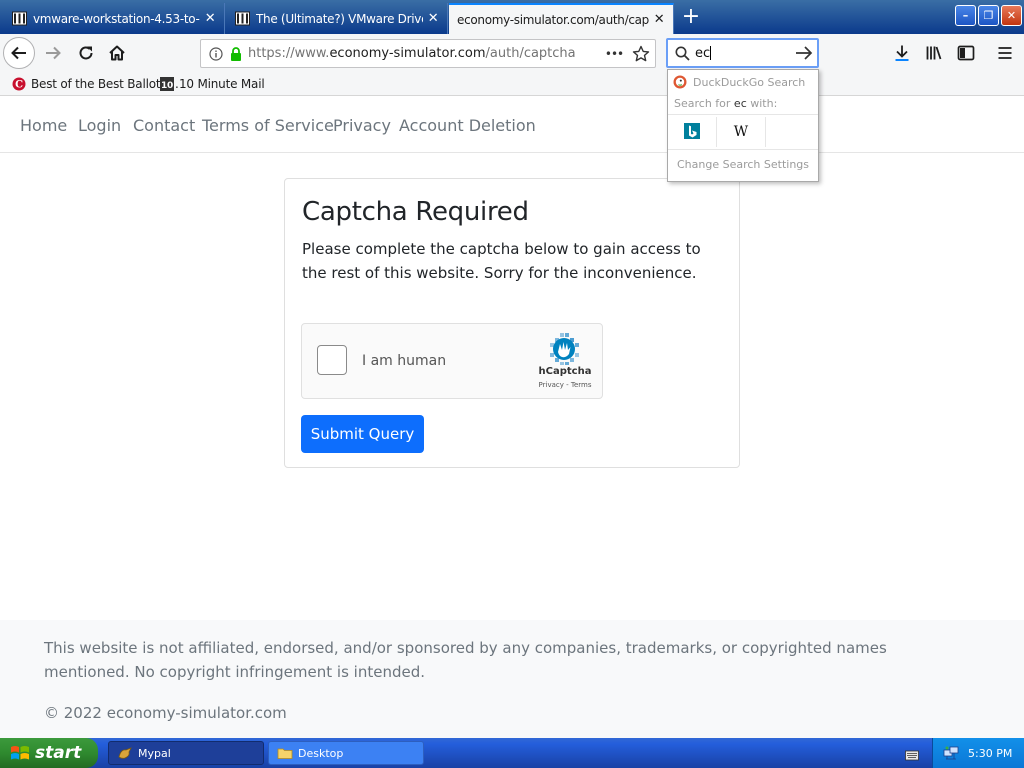 Image resolution: width=1024 pixels, height=768 pixels. Describe the element at coordinates (321, 753) in the screenshot. I see `taskbar-item-label: Desktop` at that location.